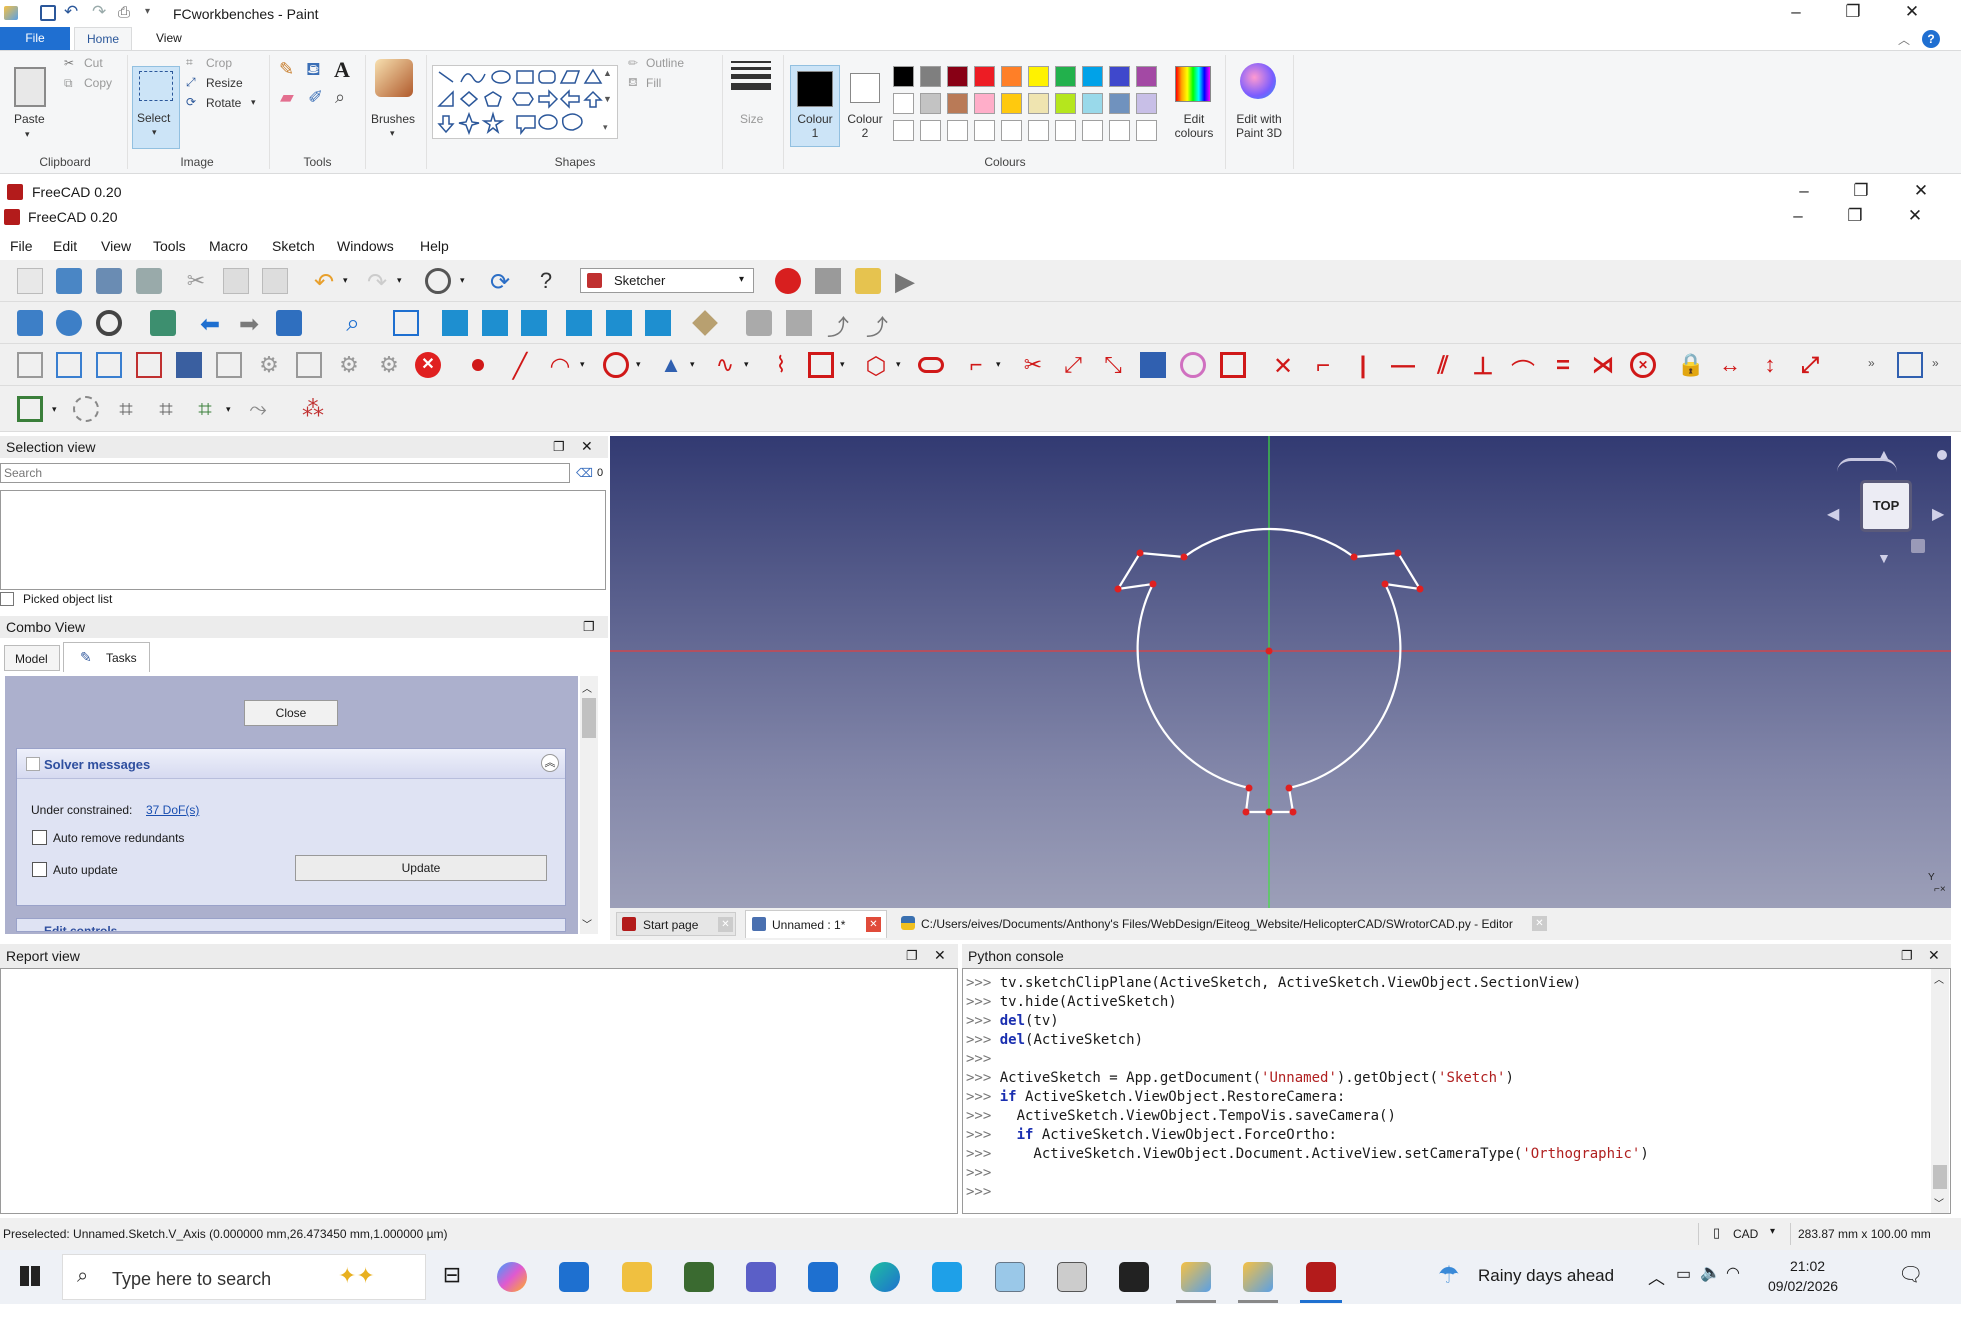  Describe the element at coordinates (495, 323) in the screenshot. I see `top-view-icon` at that location.